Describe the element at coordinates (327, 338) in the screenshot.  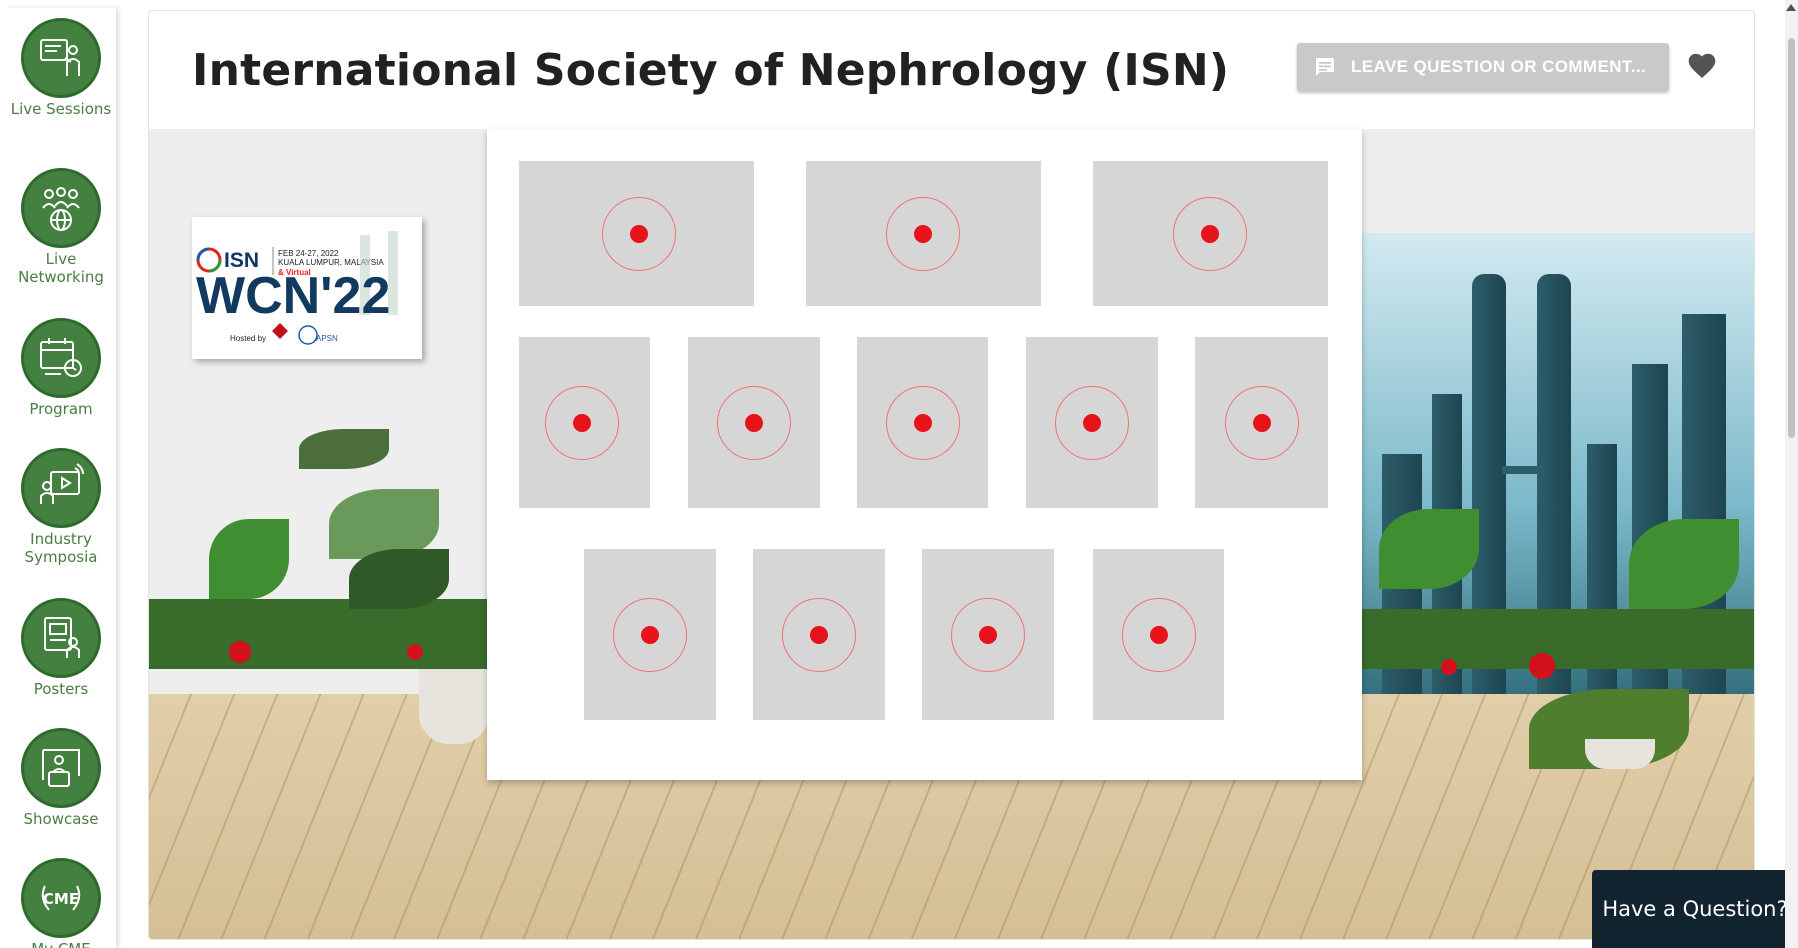
I see `logo-host2: APSN` at that location.